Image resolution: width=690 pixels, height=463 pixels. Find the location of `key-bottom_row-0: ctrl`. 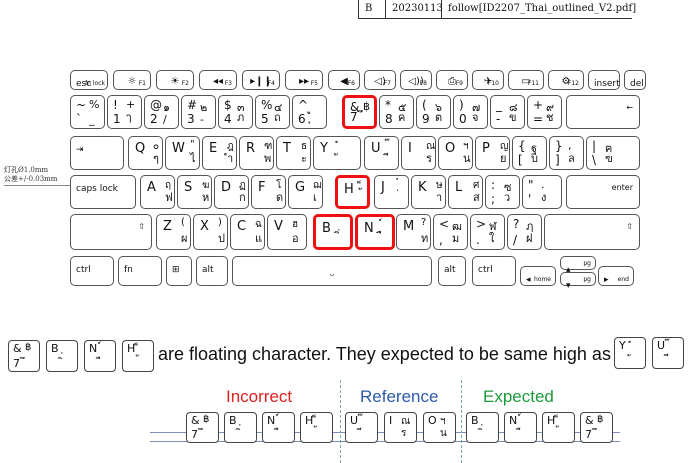

key-bottom_row-0: ctrl is located at coordinates (92, 271).